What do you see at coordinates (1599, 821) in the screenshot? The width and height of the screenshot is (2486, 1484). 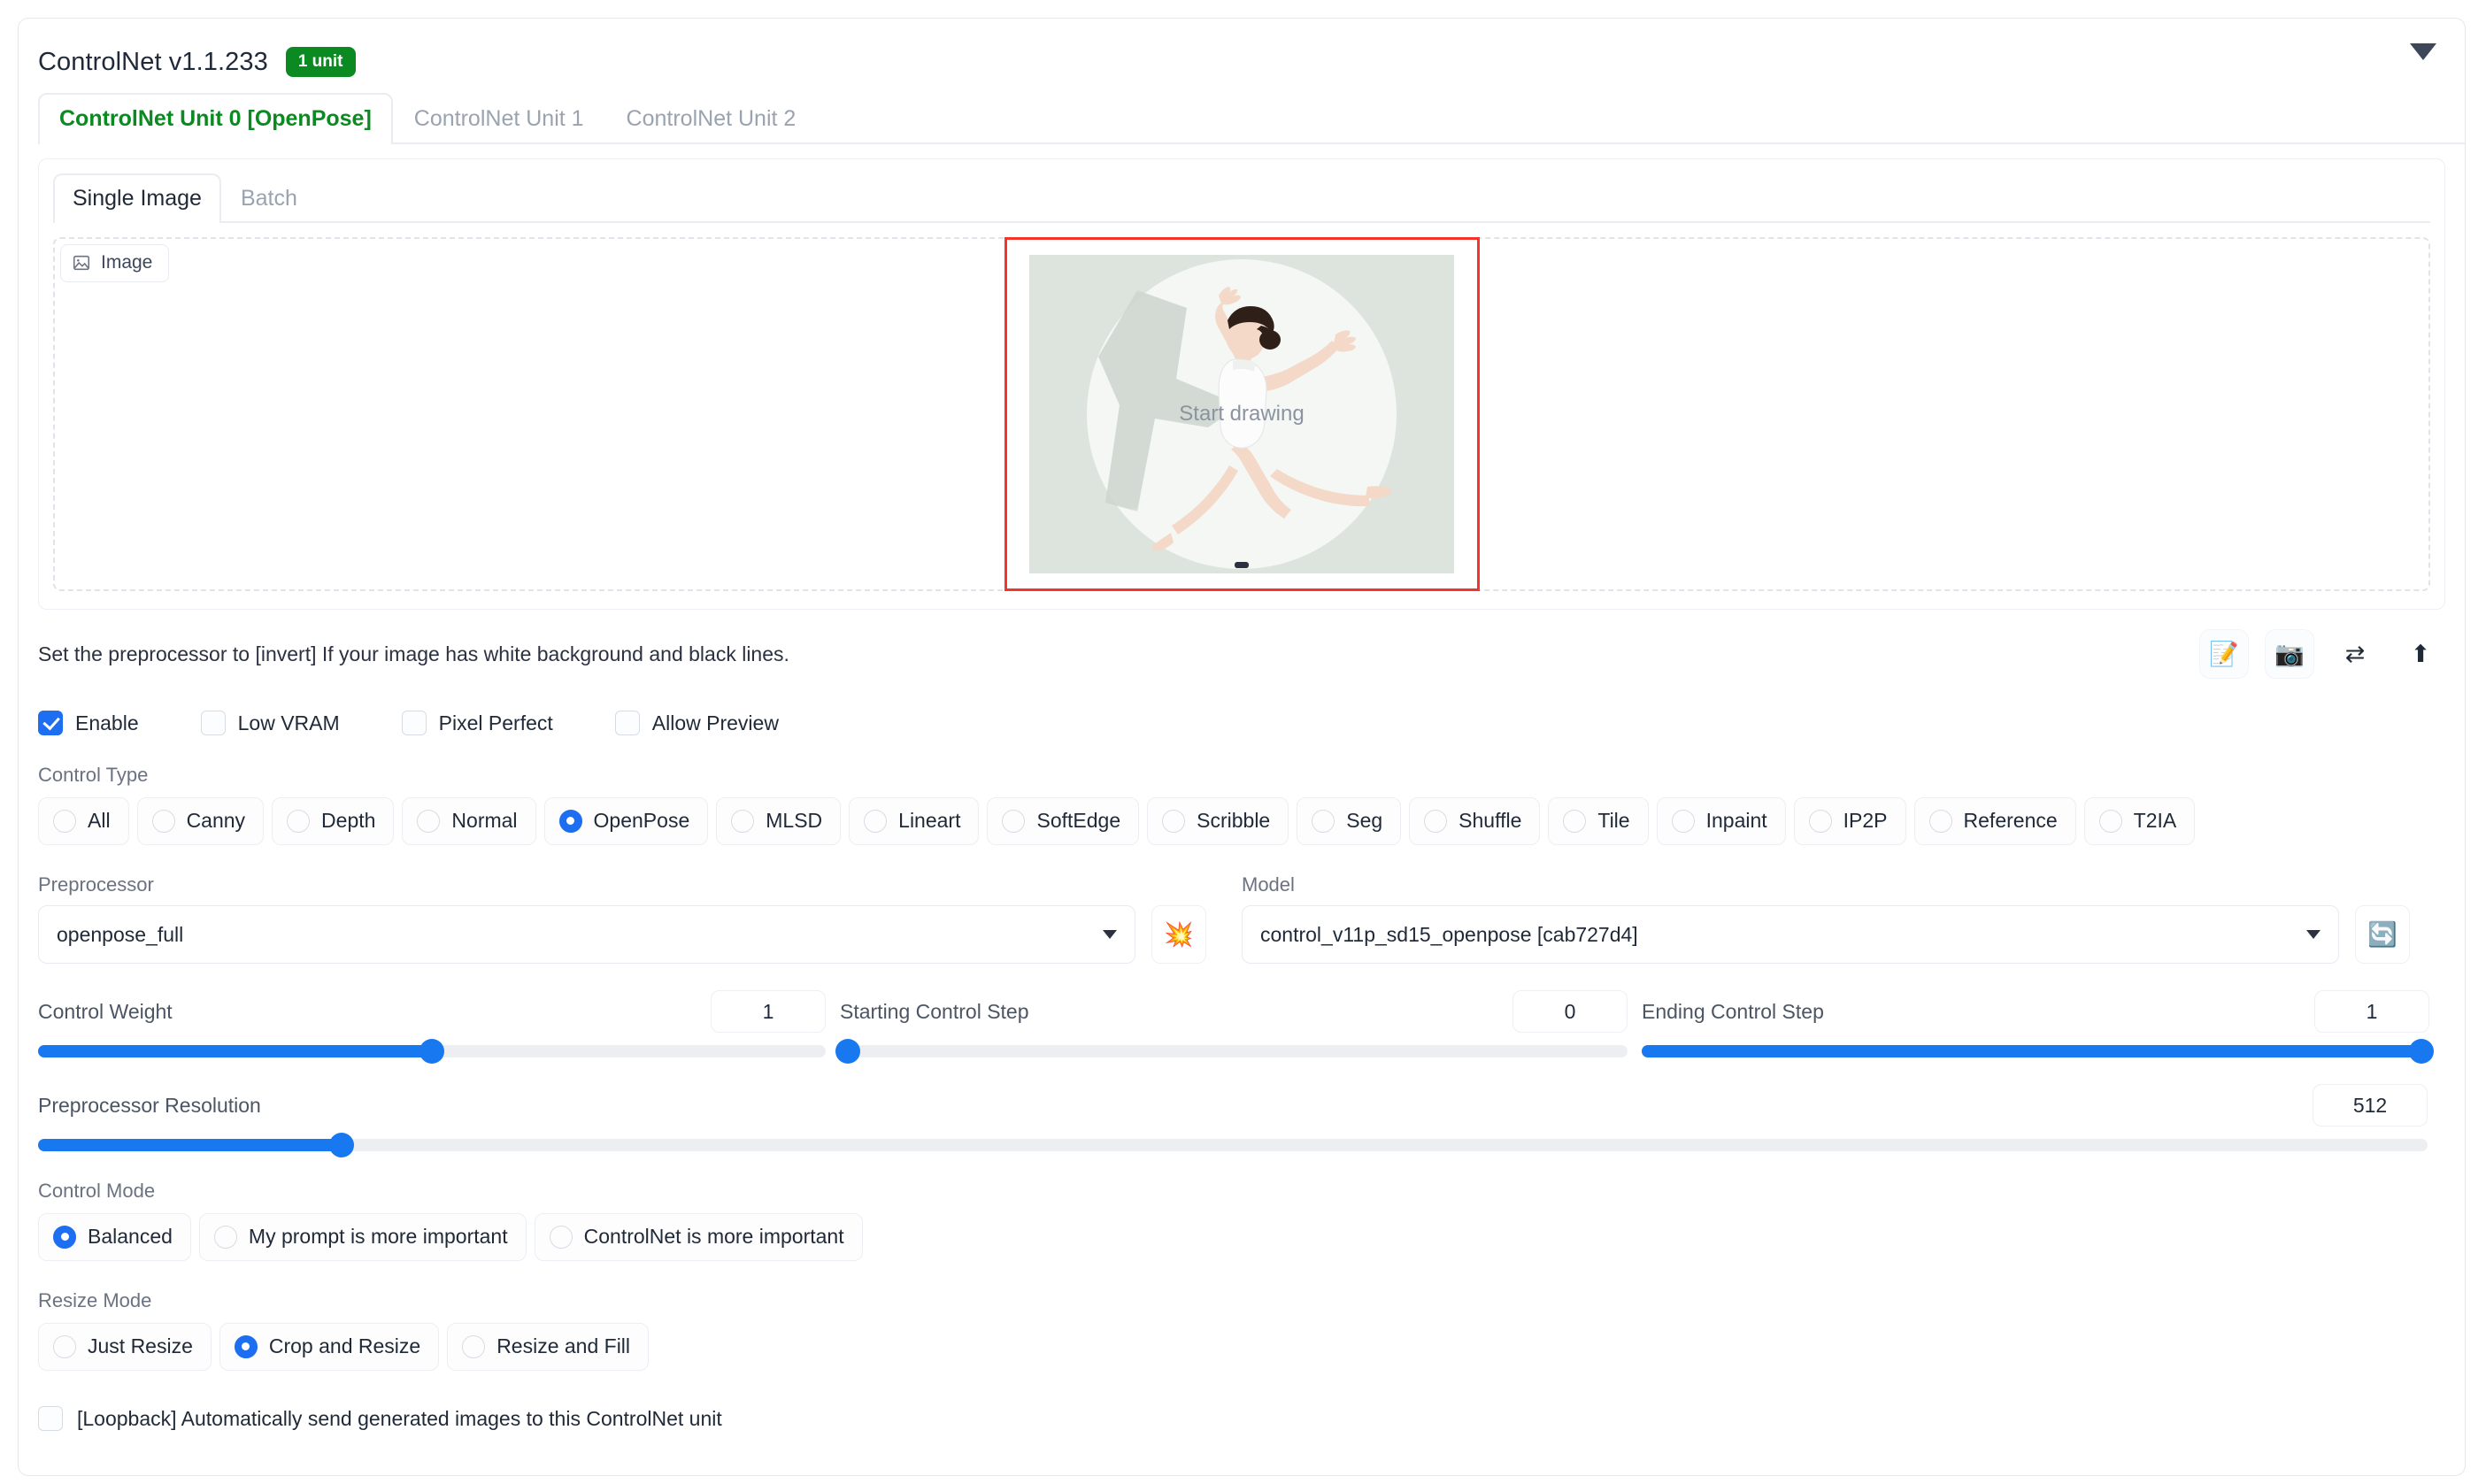 I see `control-type-tile: Tile` at bounding box center [1599, 821].